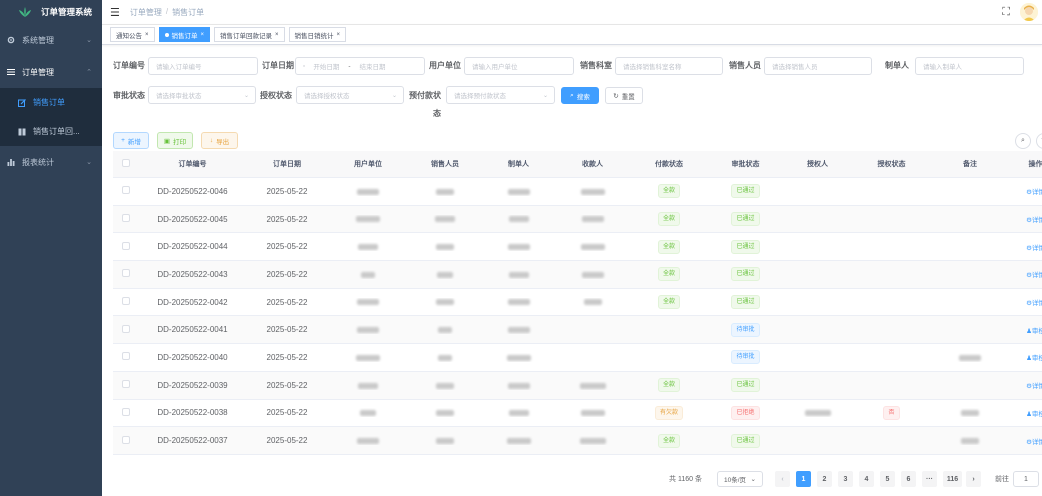 This screenshot has height=496, width=1042. I want to click on review-status-tag: 待审批, so click(745, 357).